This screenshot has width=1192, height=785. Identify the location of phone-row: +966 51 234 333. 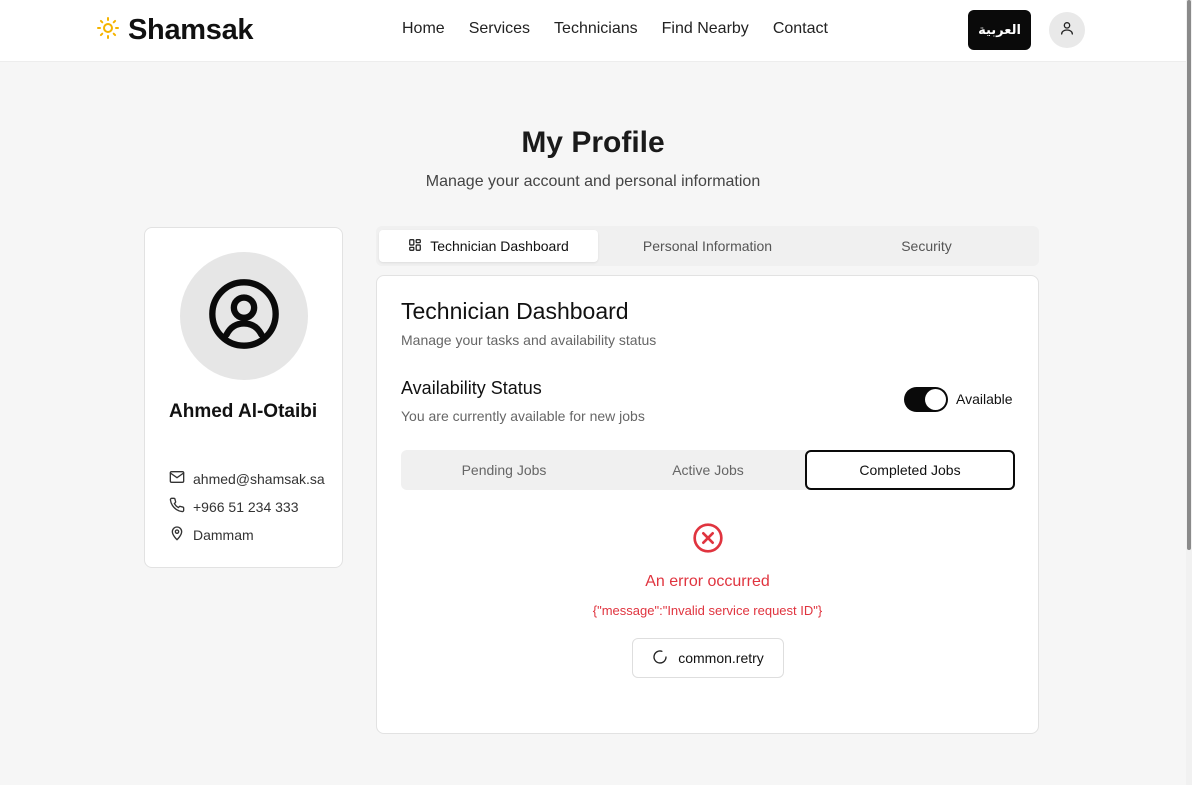
(234, 506).